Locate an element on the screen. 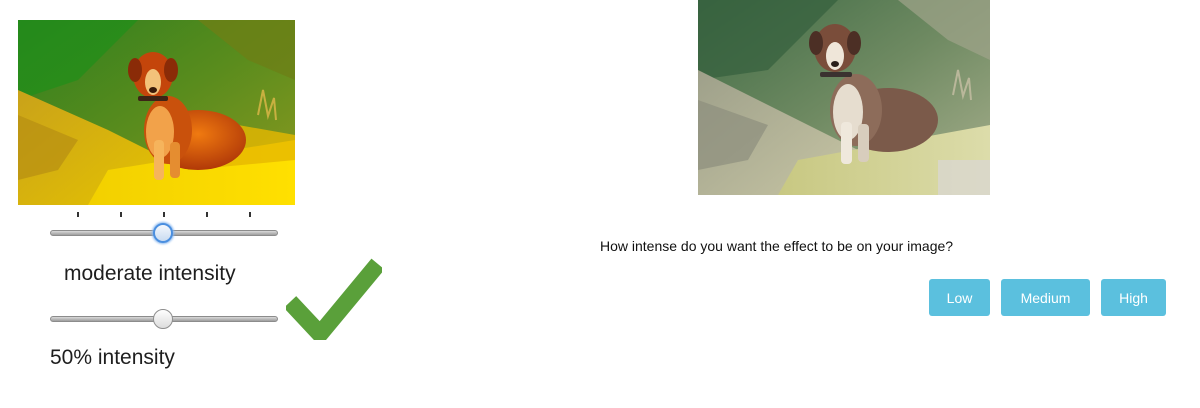 Image resolution: width=1200 pixels, height=408 pixels. moderate-intensity-caption: moderate intensity is located at coordinates (150, 273).